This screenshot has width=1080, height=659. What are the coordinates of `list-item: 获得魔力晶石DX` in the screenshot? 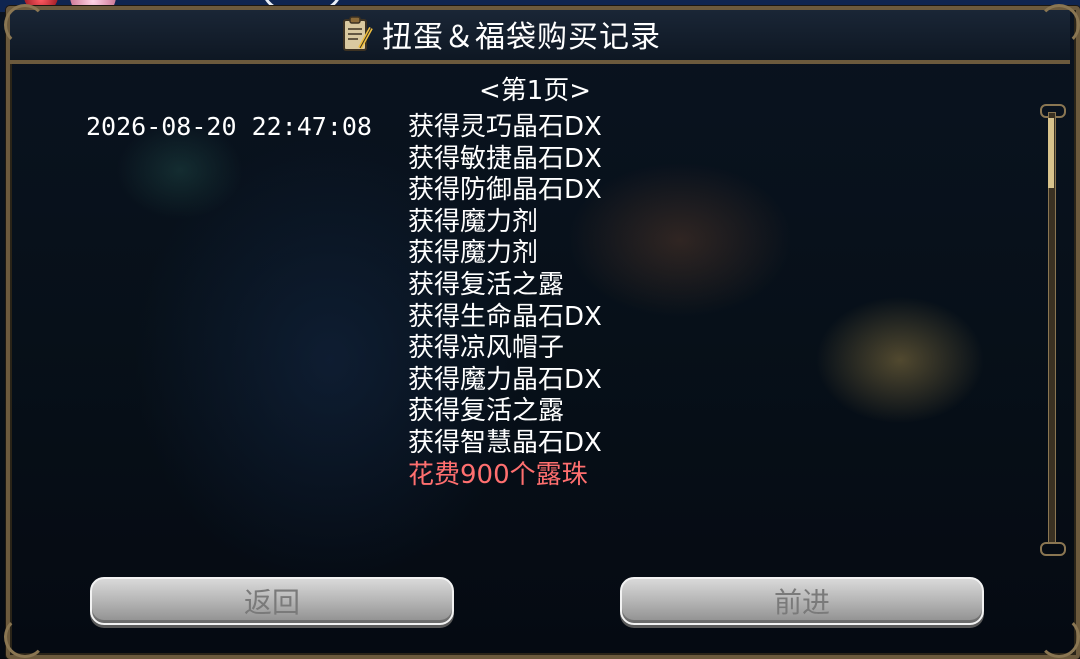 It's located at (505, 379).